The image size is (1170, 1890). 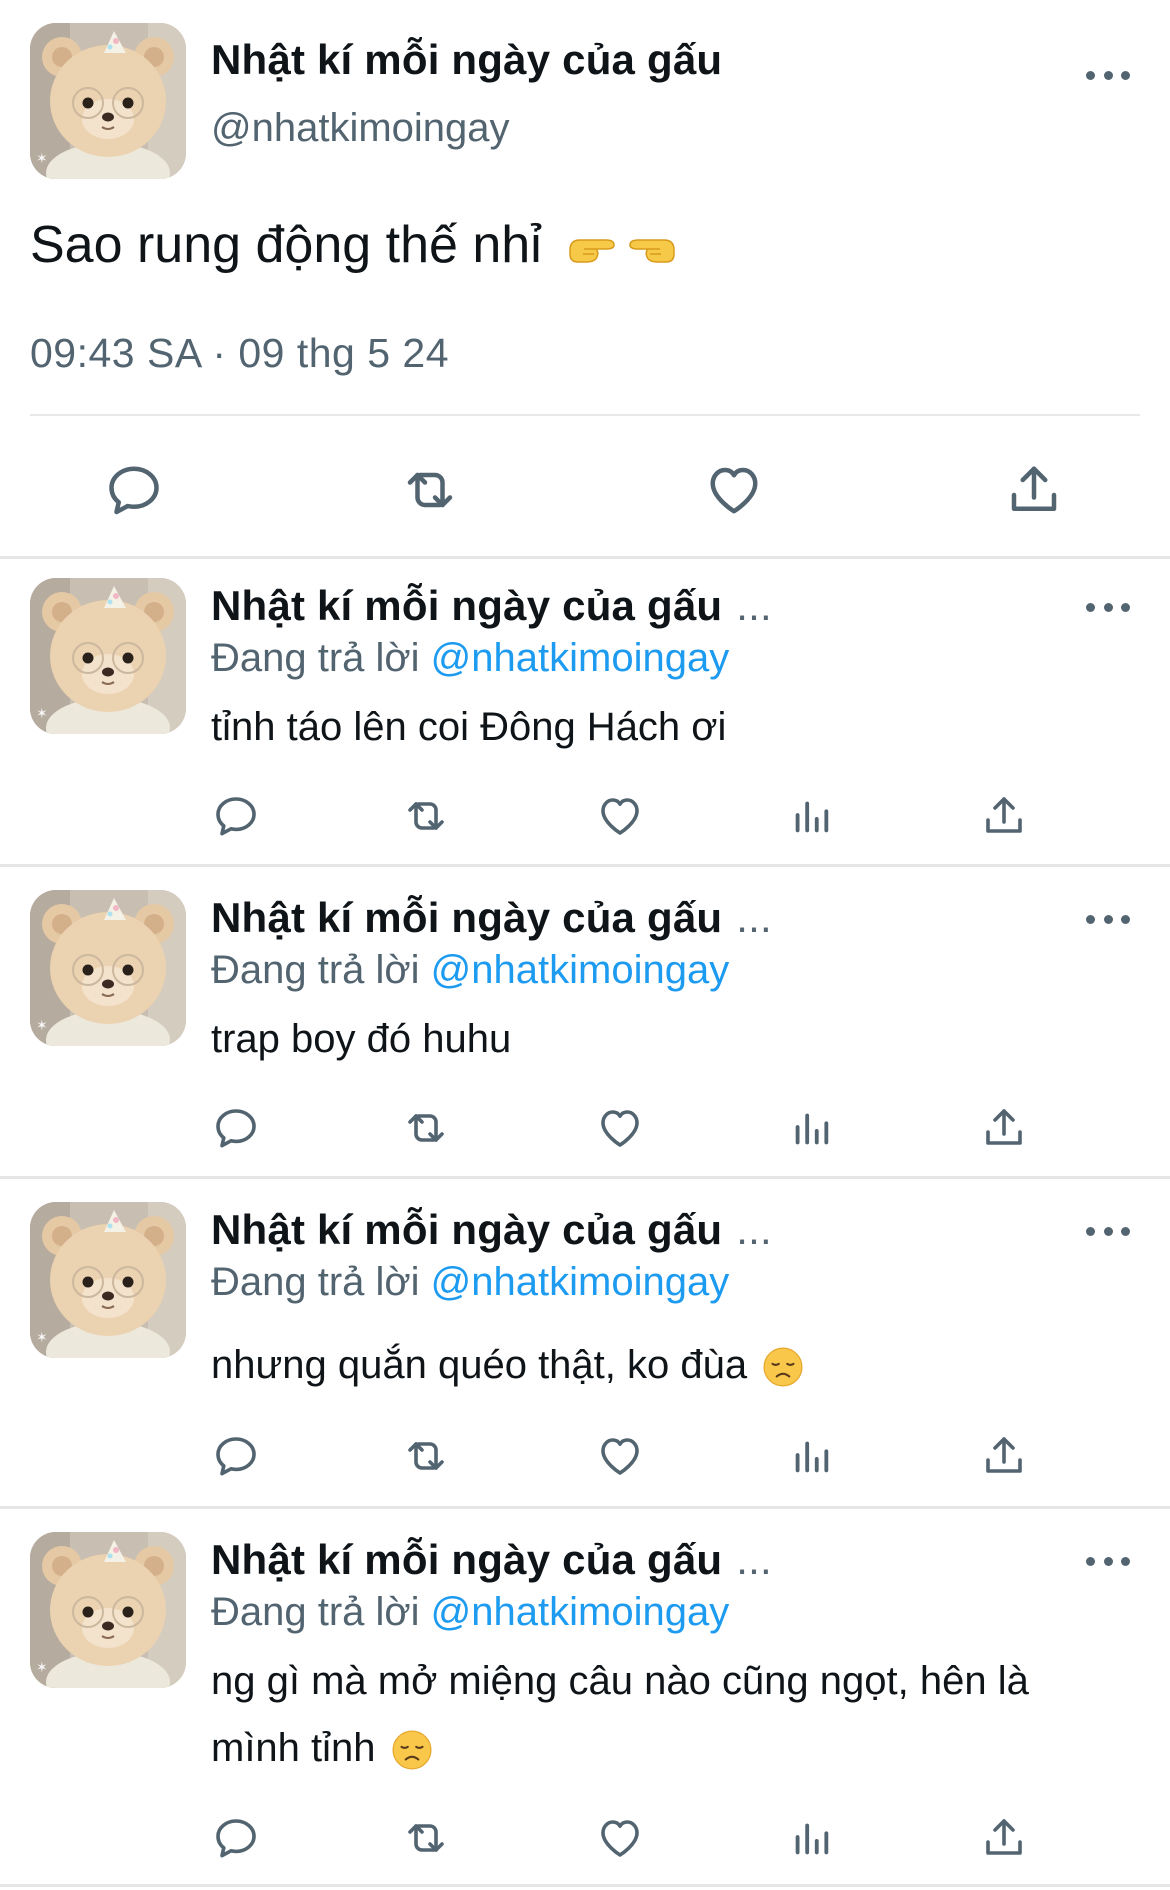 What do you see at coordinates (650, 248) in the screenshot?
I see `backhand-index-pointing-left-emoji` at bounding box center [650, 248].